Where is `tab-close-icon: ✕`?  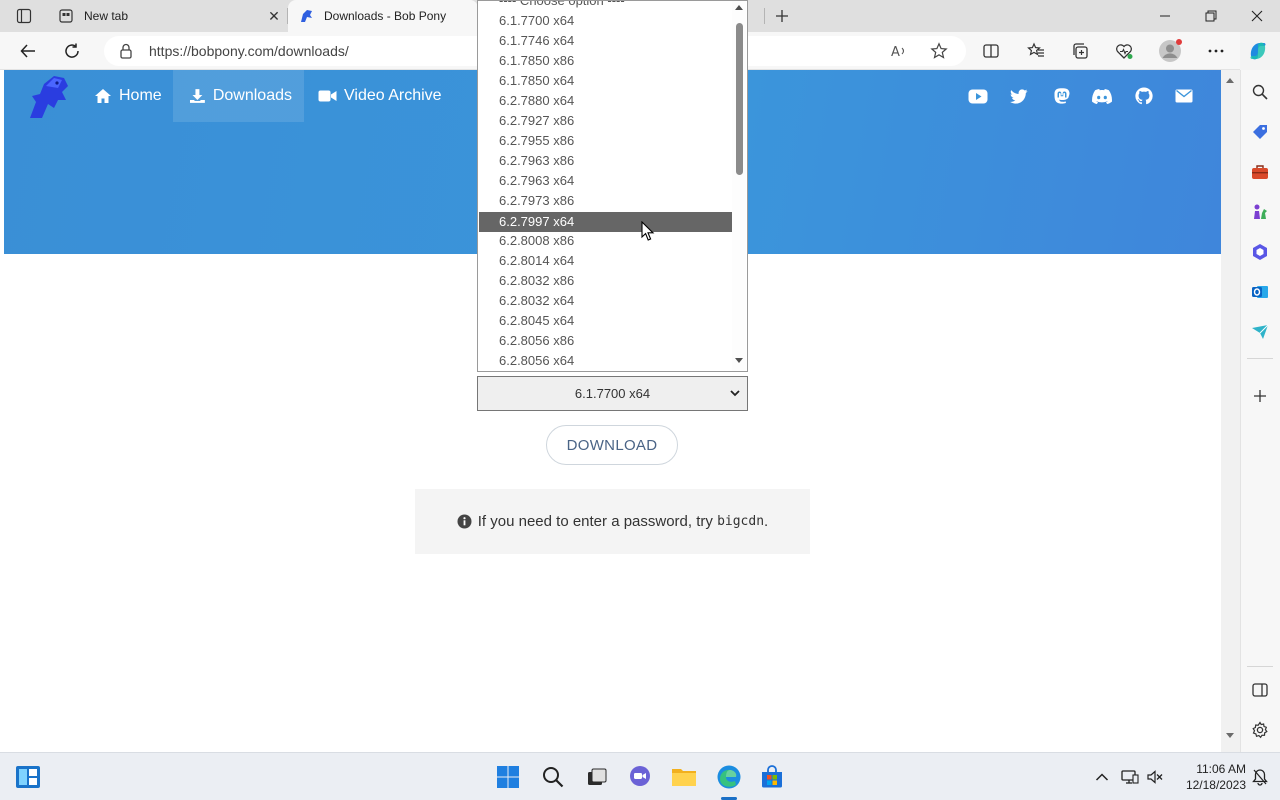
tab-close-icon: ✕ is located at coordinates (274, 16).